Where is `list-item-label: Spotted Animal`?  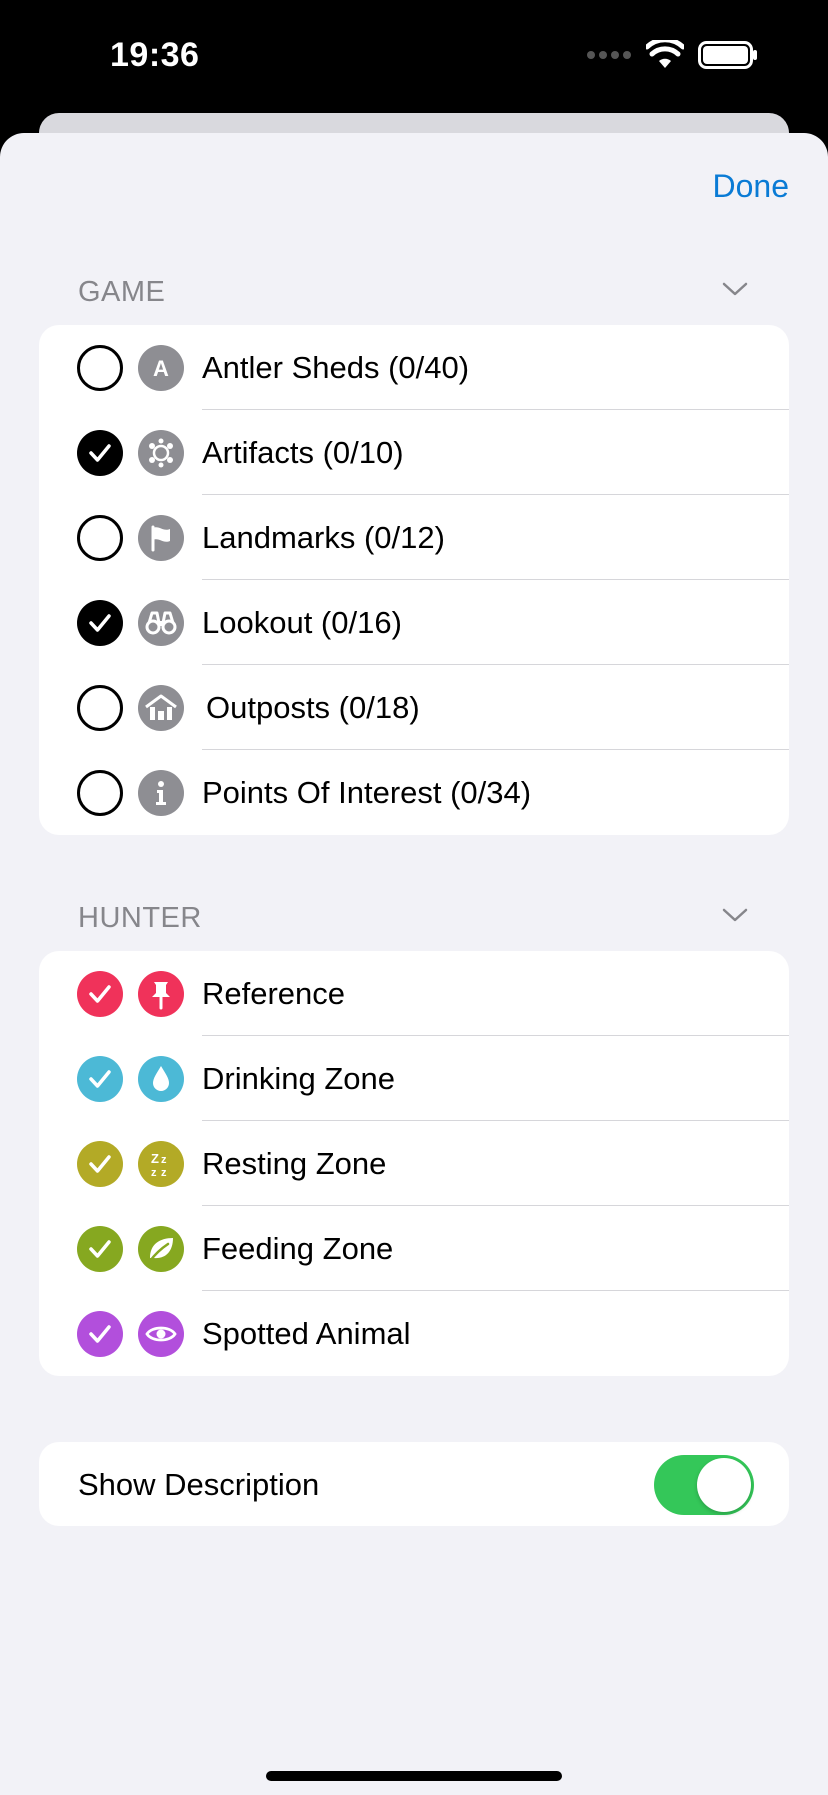
list-item-label: Spotted Animal is located at coordinates (306, 1333).